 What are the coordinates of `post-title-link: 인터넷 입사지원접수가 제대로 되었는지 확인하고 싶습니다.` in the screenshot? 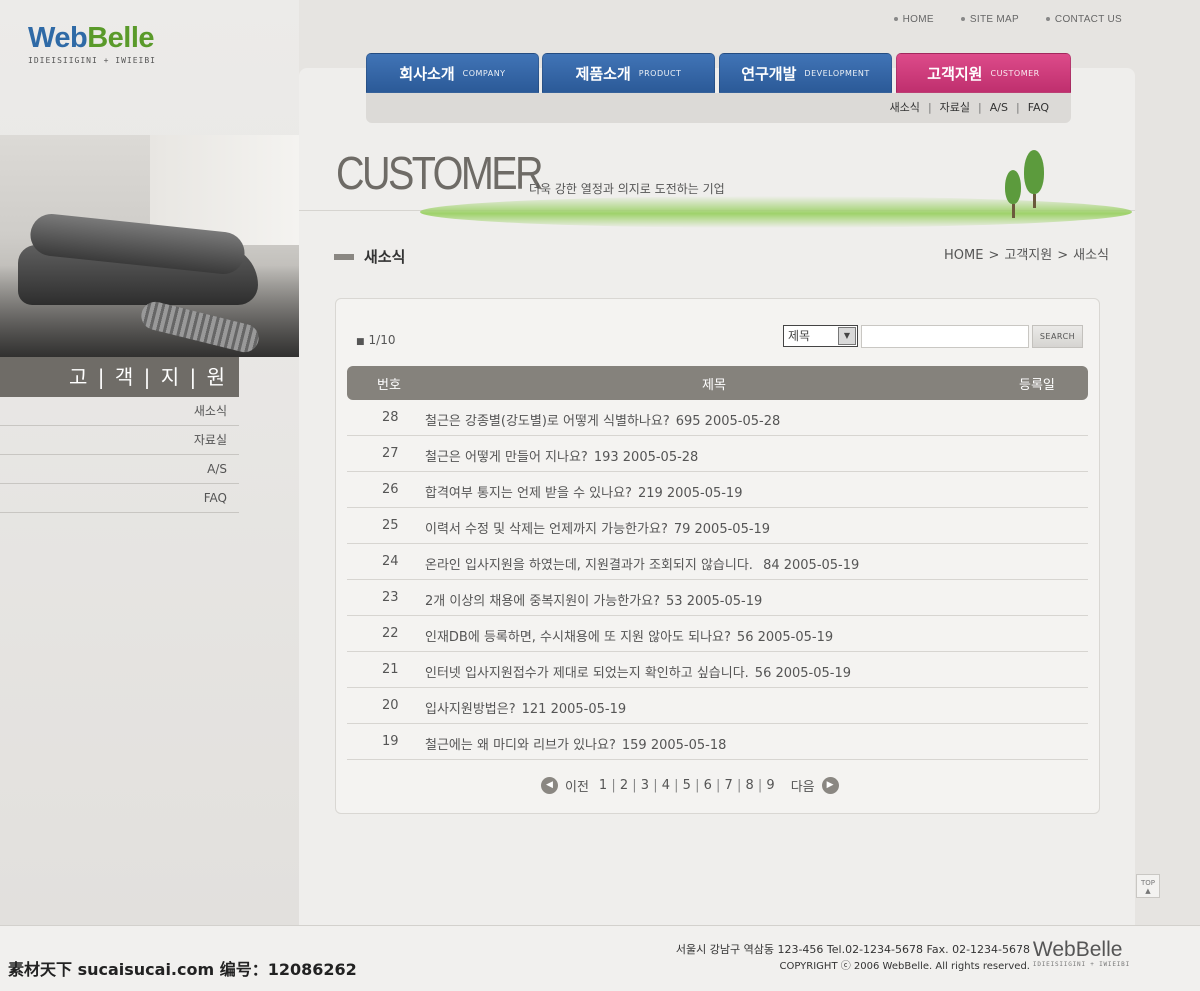 It's located at (587, 673).